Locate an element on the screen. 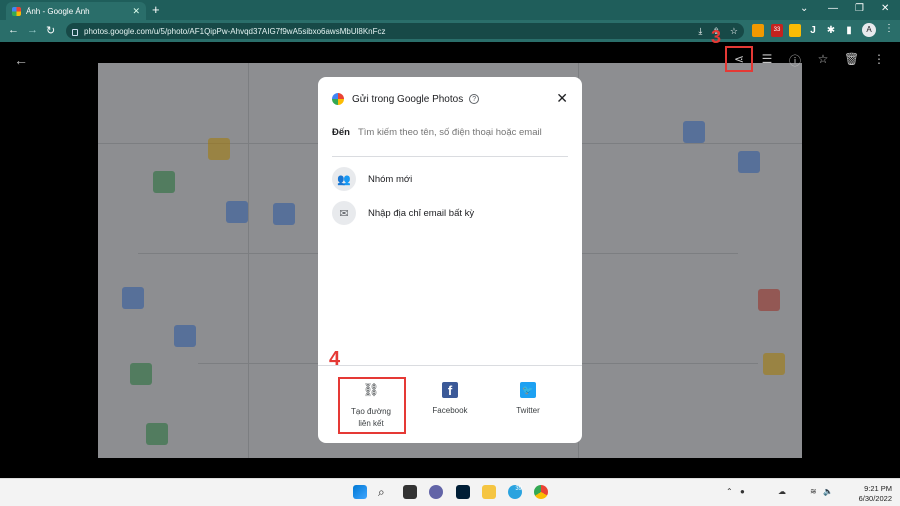  enter-email-label: Nhập địa chỉ email bất kỳ is located at coordinates (421, 213).